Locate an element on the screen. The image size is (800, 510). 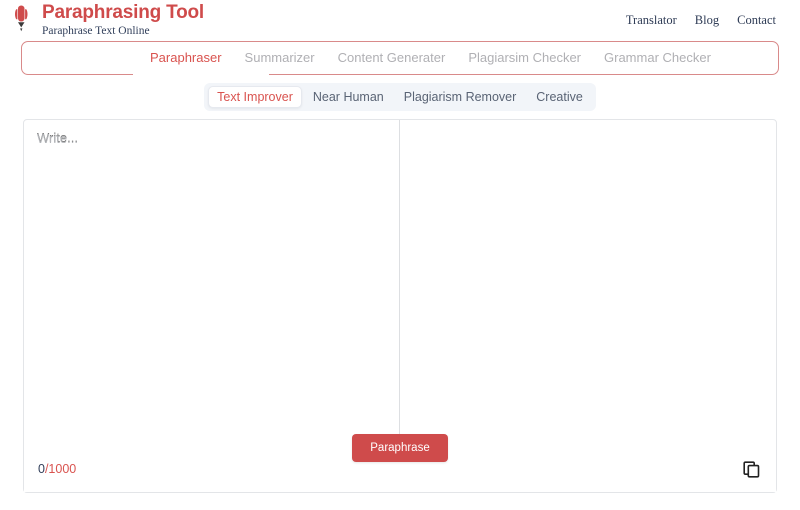
character-counter: 0/1000 is located at coordinates (57, 469).